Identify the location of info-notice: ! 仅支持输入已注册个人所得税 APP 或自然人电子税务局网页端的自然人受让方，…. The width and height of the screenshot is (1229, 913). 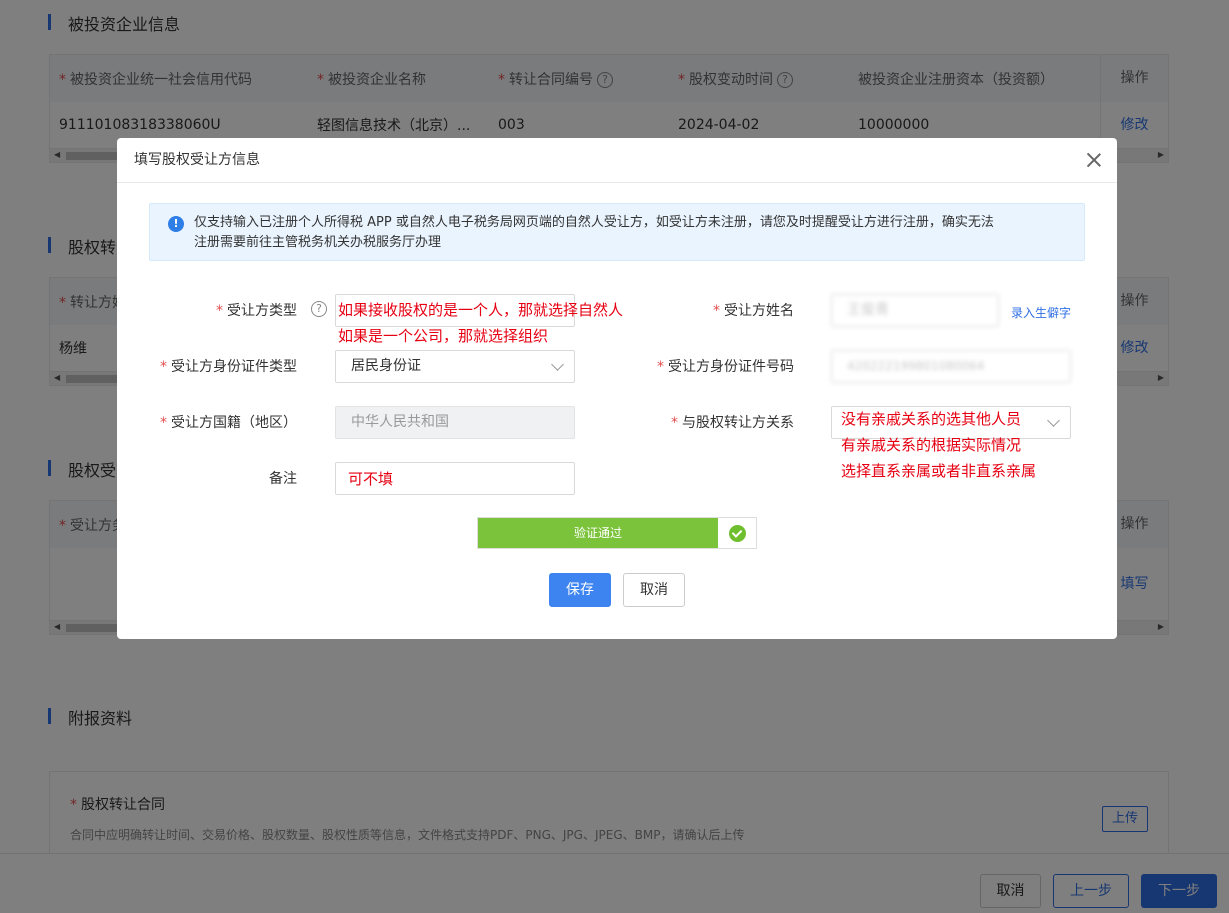
(617, 232).